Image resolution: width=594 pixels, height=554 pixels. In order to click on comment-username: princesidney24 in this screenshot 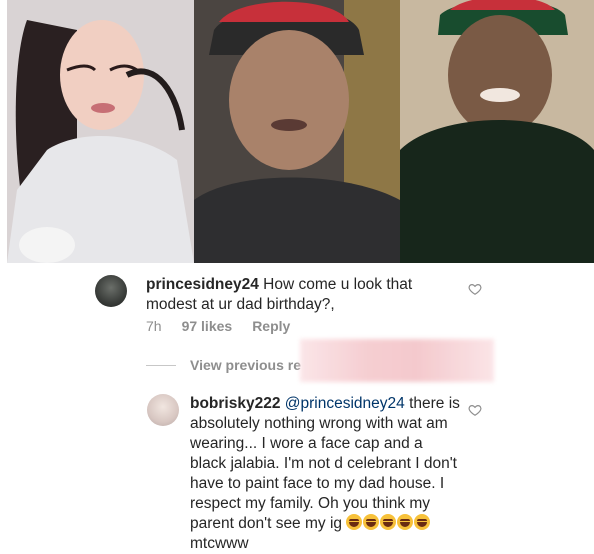, I will do `click(202, 284)`.